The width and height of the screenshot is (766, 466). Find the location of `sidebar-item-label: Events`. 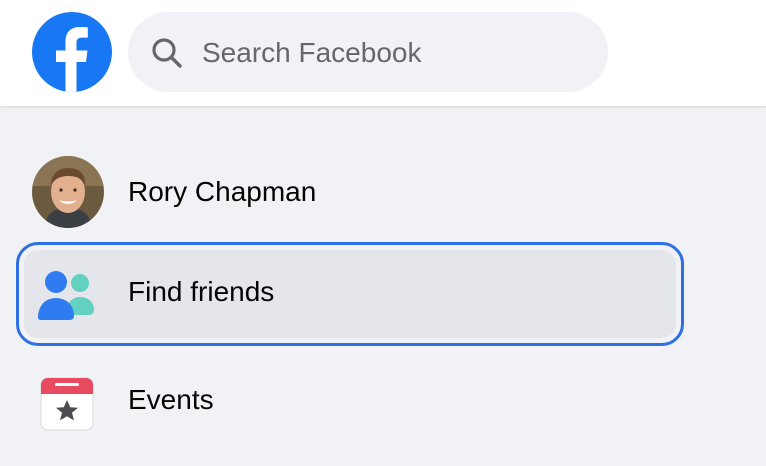

sidebar-item-label: Events is located at coordinates (171, 399).